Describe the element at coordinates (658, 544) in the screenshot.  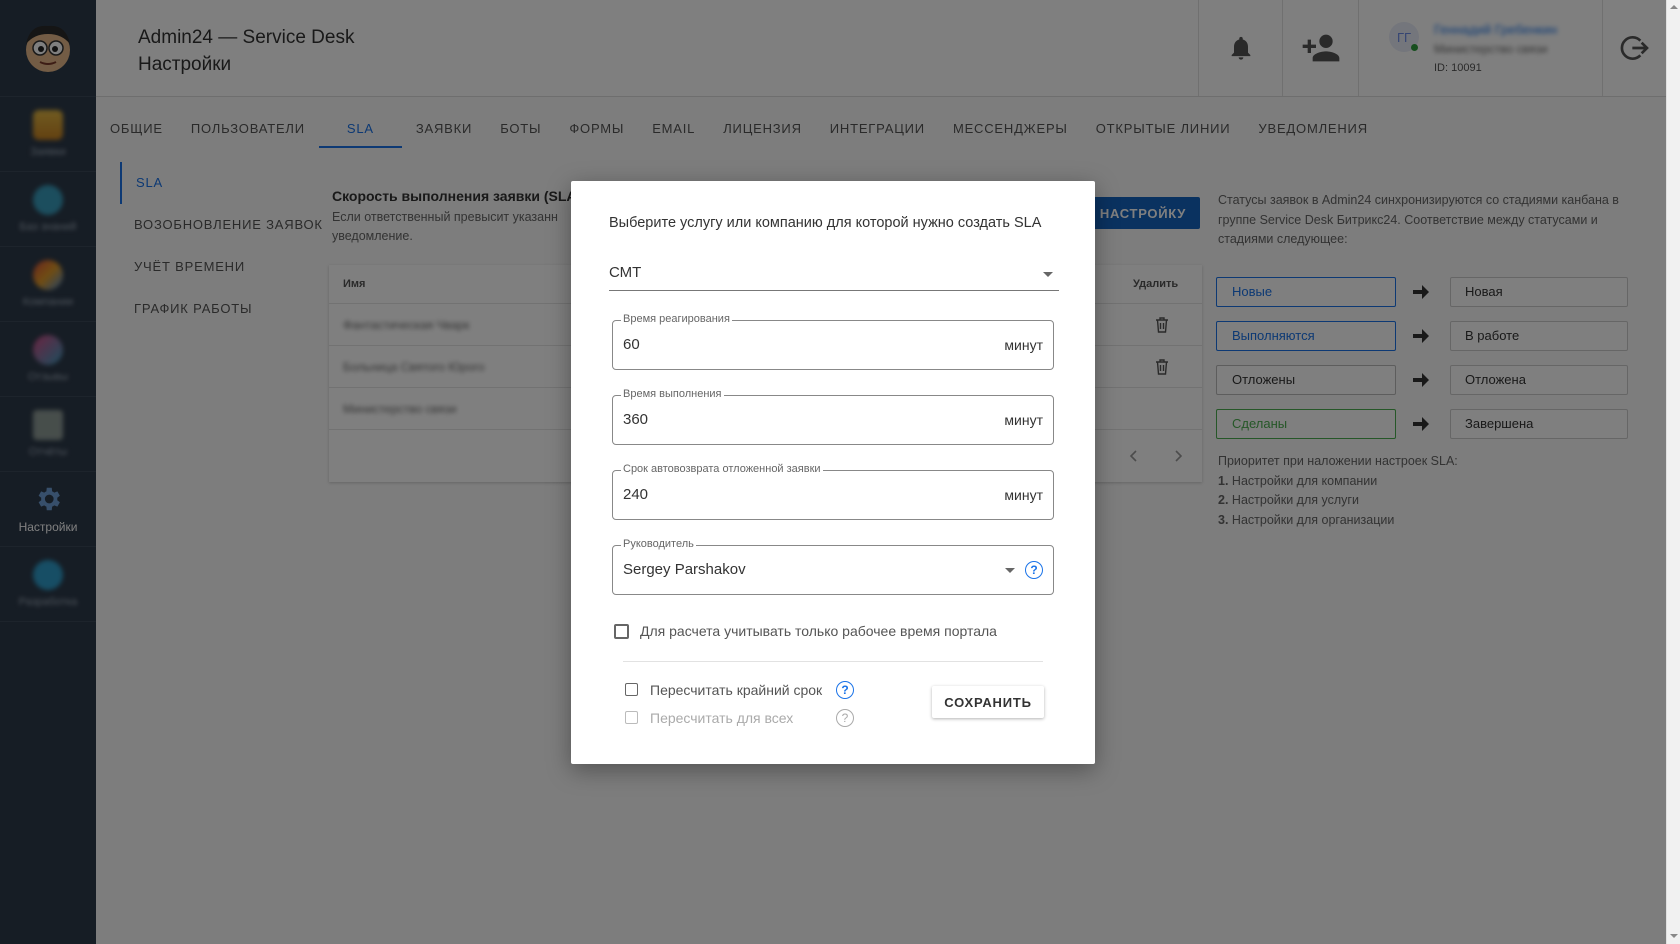
I see `field-label: Руководитель` at that location.